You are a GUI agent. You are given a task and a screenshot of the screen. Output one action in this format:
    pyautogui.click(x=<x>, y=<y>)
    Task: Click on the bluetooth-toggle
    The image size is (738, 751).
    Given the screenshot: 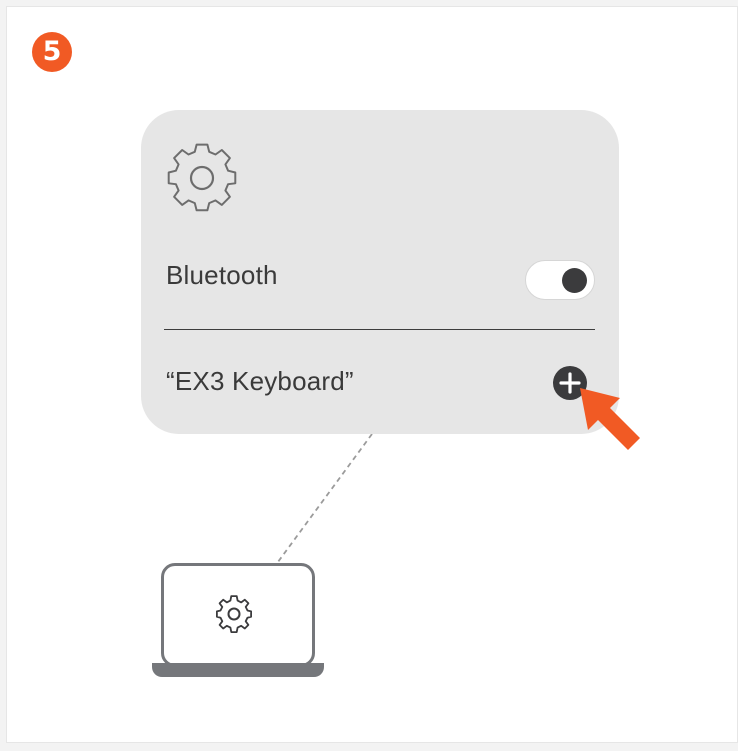 What is the action you would take?
    pyautogui.click(x=560, y=280)
    